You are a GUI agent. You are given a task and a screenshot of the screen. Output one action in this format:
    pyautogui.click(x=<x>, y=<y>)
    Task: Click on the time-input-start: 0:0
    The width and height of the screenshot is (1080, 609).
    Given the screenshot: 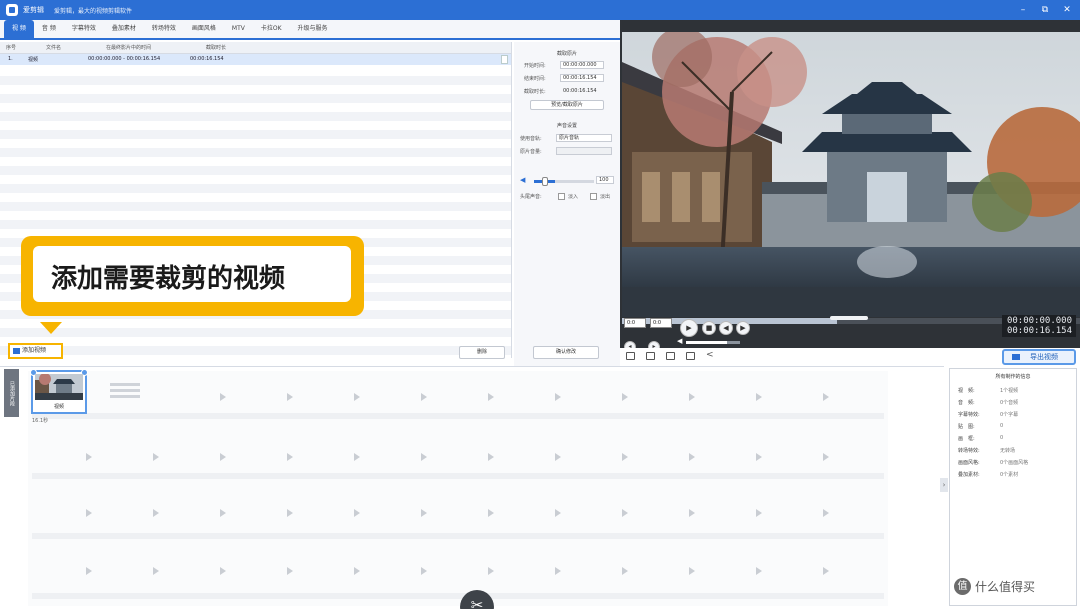 What is the action you would take?
    pyautogui.click(x=635, y=323)
    